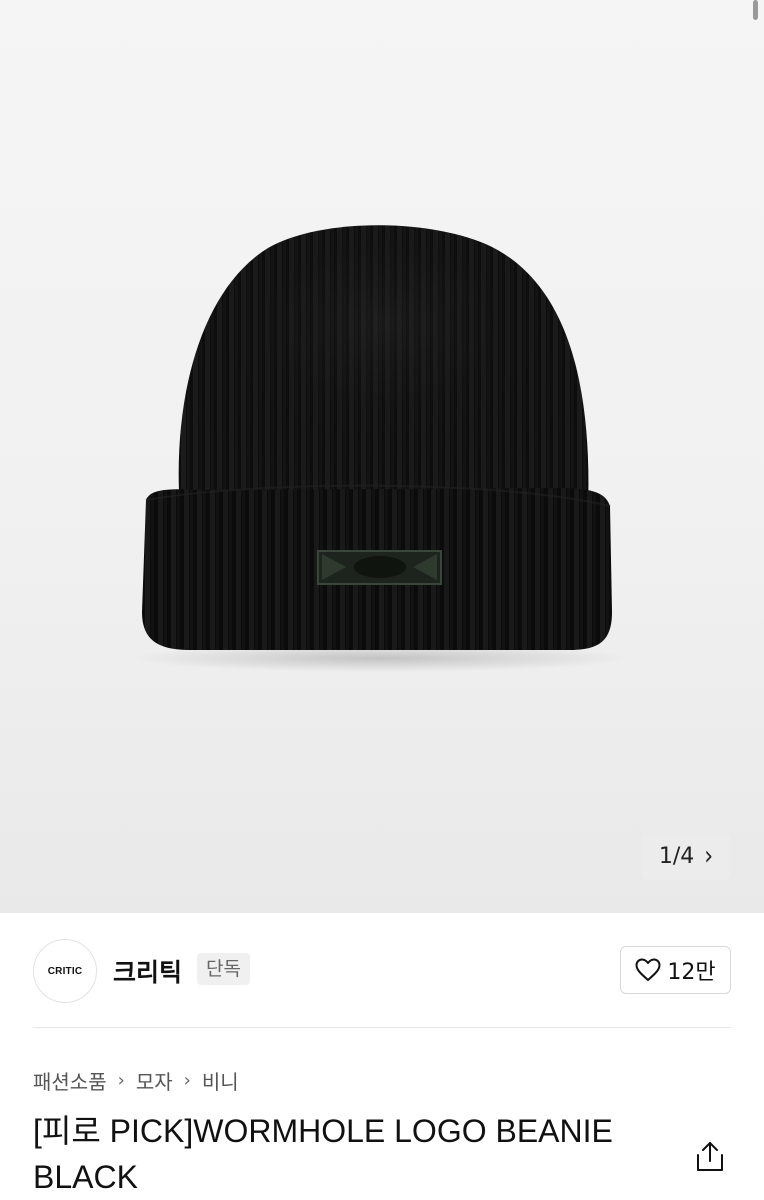  Describe the element at coordinates (154, 1080) in the screenshot. I see `breadcrumb-item: 모자` at that location.